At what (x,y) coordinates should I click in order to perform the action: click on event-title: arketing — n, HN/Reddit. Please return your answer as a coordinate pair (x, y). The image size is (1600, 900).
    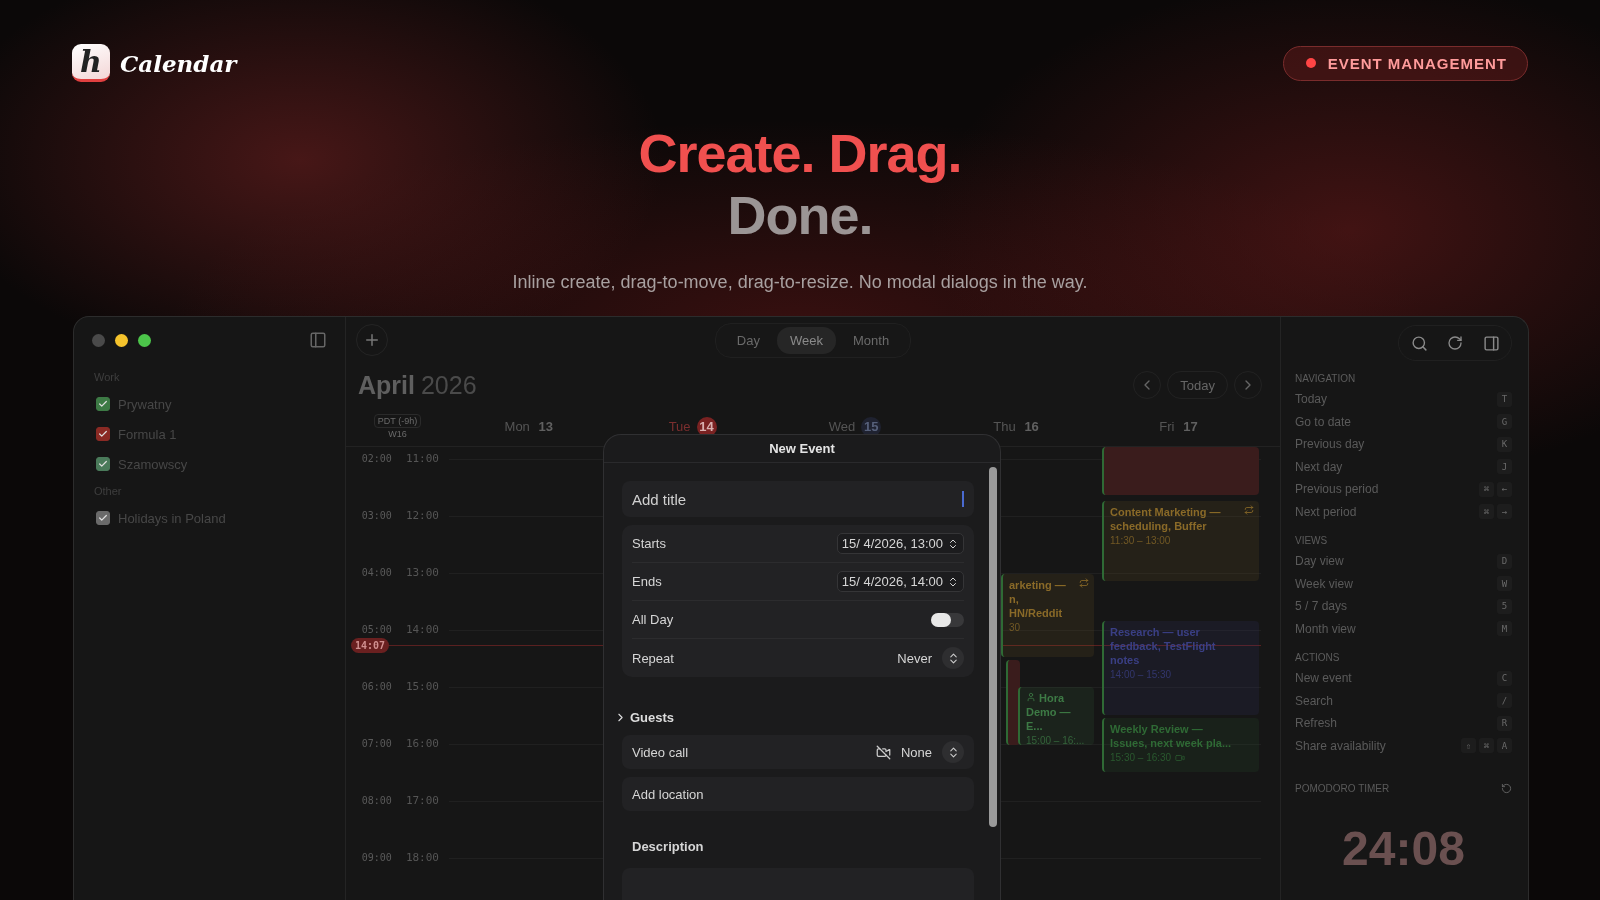
    Looking at the image, I should click on (1038, 599).